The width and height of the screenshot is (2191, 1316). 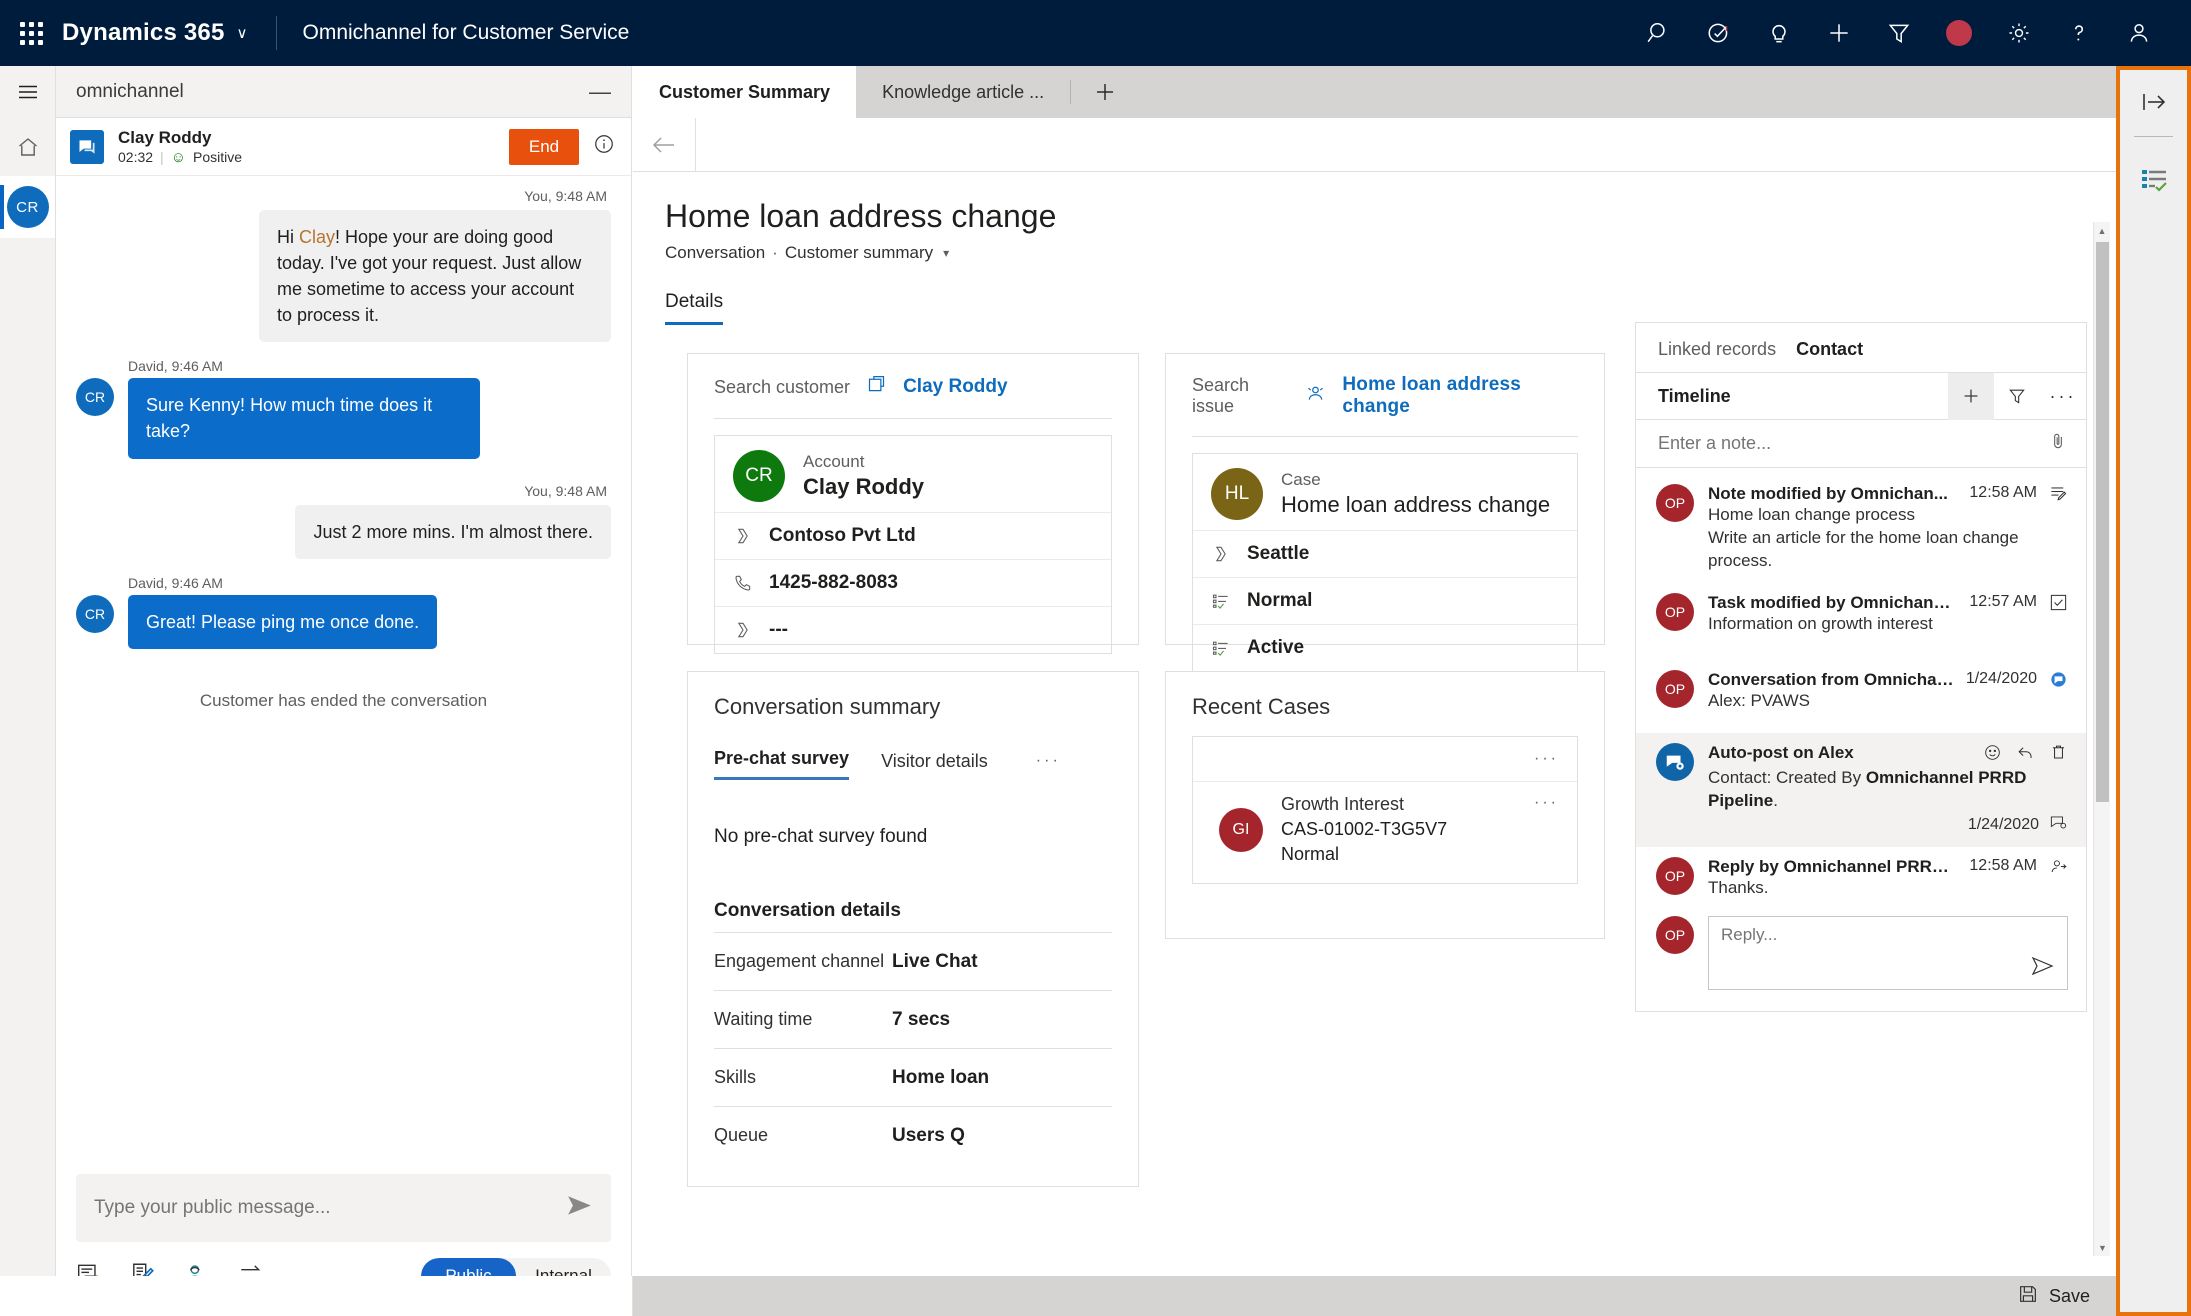 I want to click on timeline-item-time: 12:58 AM, so click(x=2003, y=865).